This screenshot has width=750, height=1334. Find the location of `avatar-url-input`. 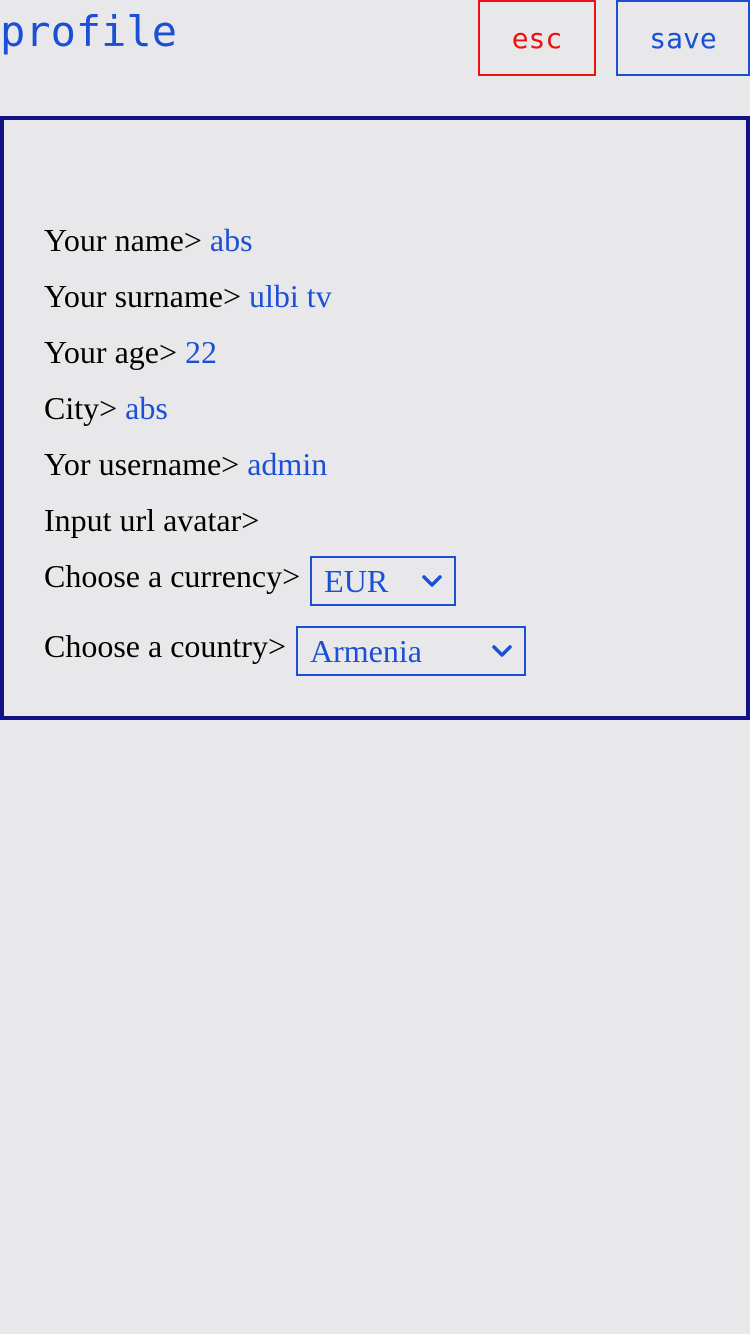

avatar-url-input is located at coordinates (367, 520).